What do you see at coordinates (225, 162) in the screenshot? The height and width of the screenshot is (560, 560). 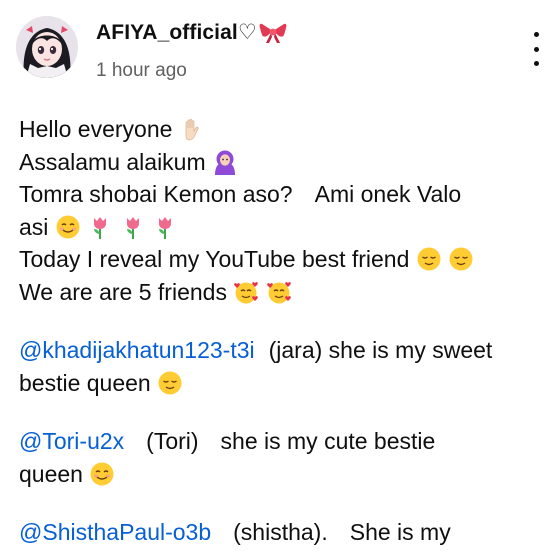 I see `woman-headscarf-icon` at bounding box center [225, 162].